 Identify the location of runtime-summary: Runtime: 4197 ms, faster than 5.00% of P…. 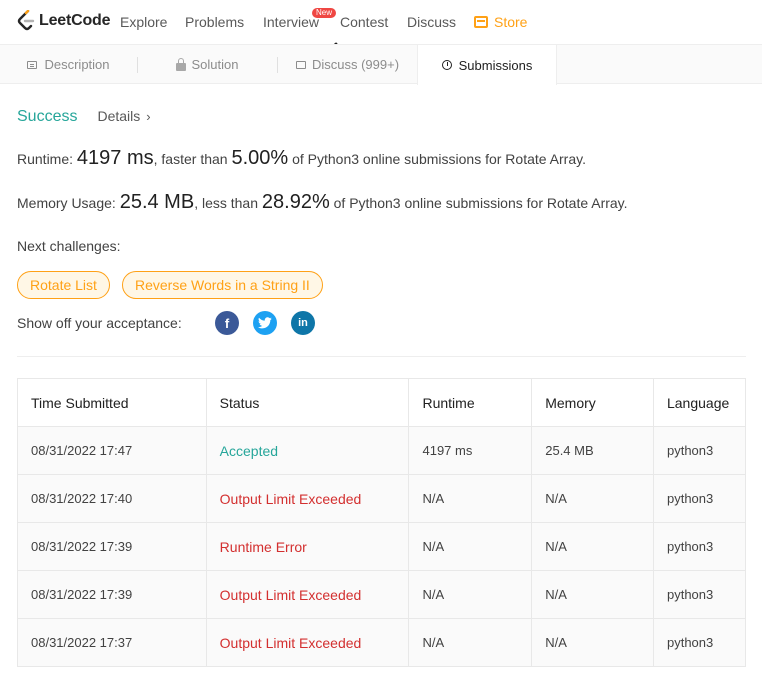
(301, 158).